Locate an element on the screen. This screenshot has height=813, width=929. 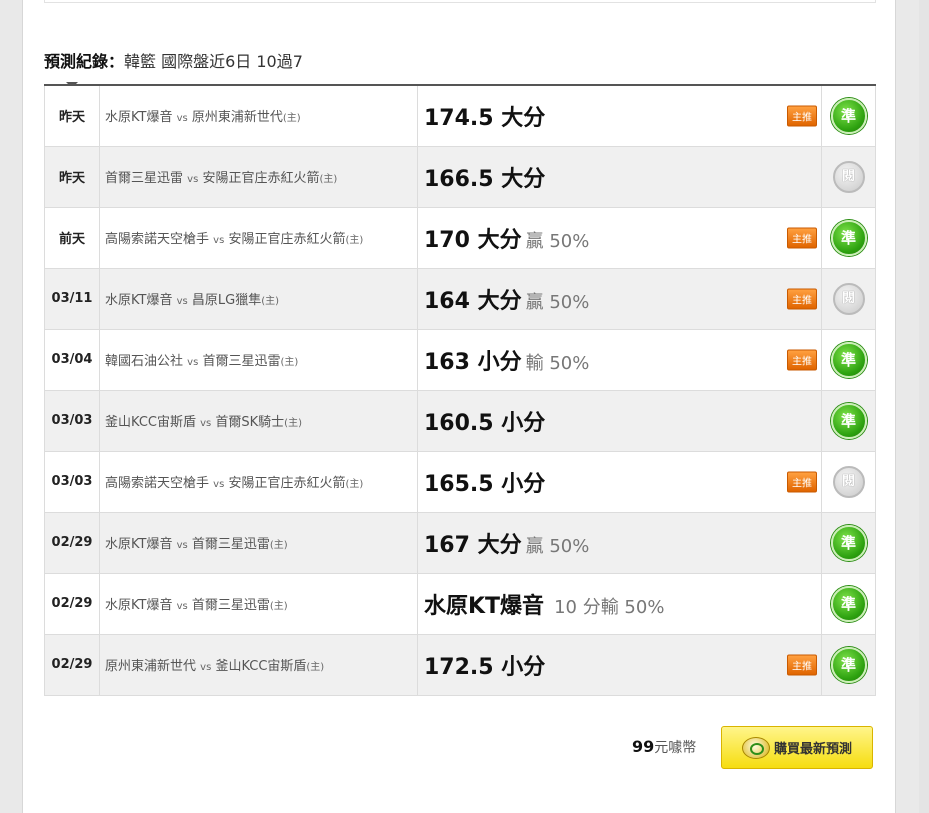
pick-value: 174.5 大分 is located at coordinates (485, 118).